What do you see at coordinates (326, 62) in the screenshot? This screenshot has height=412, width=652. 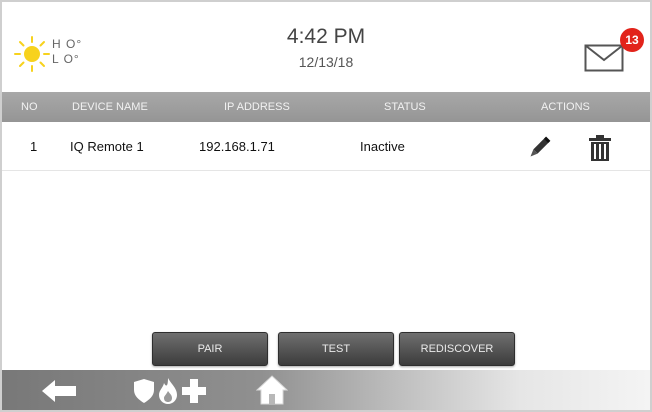 I see `current-date: 12/13/18` at bounding box center [326, 62].